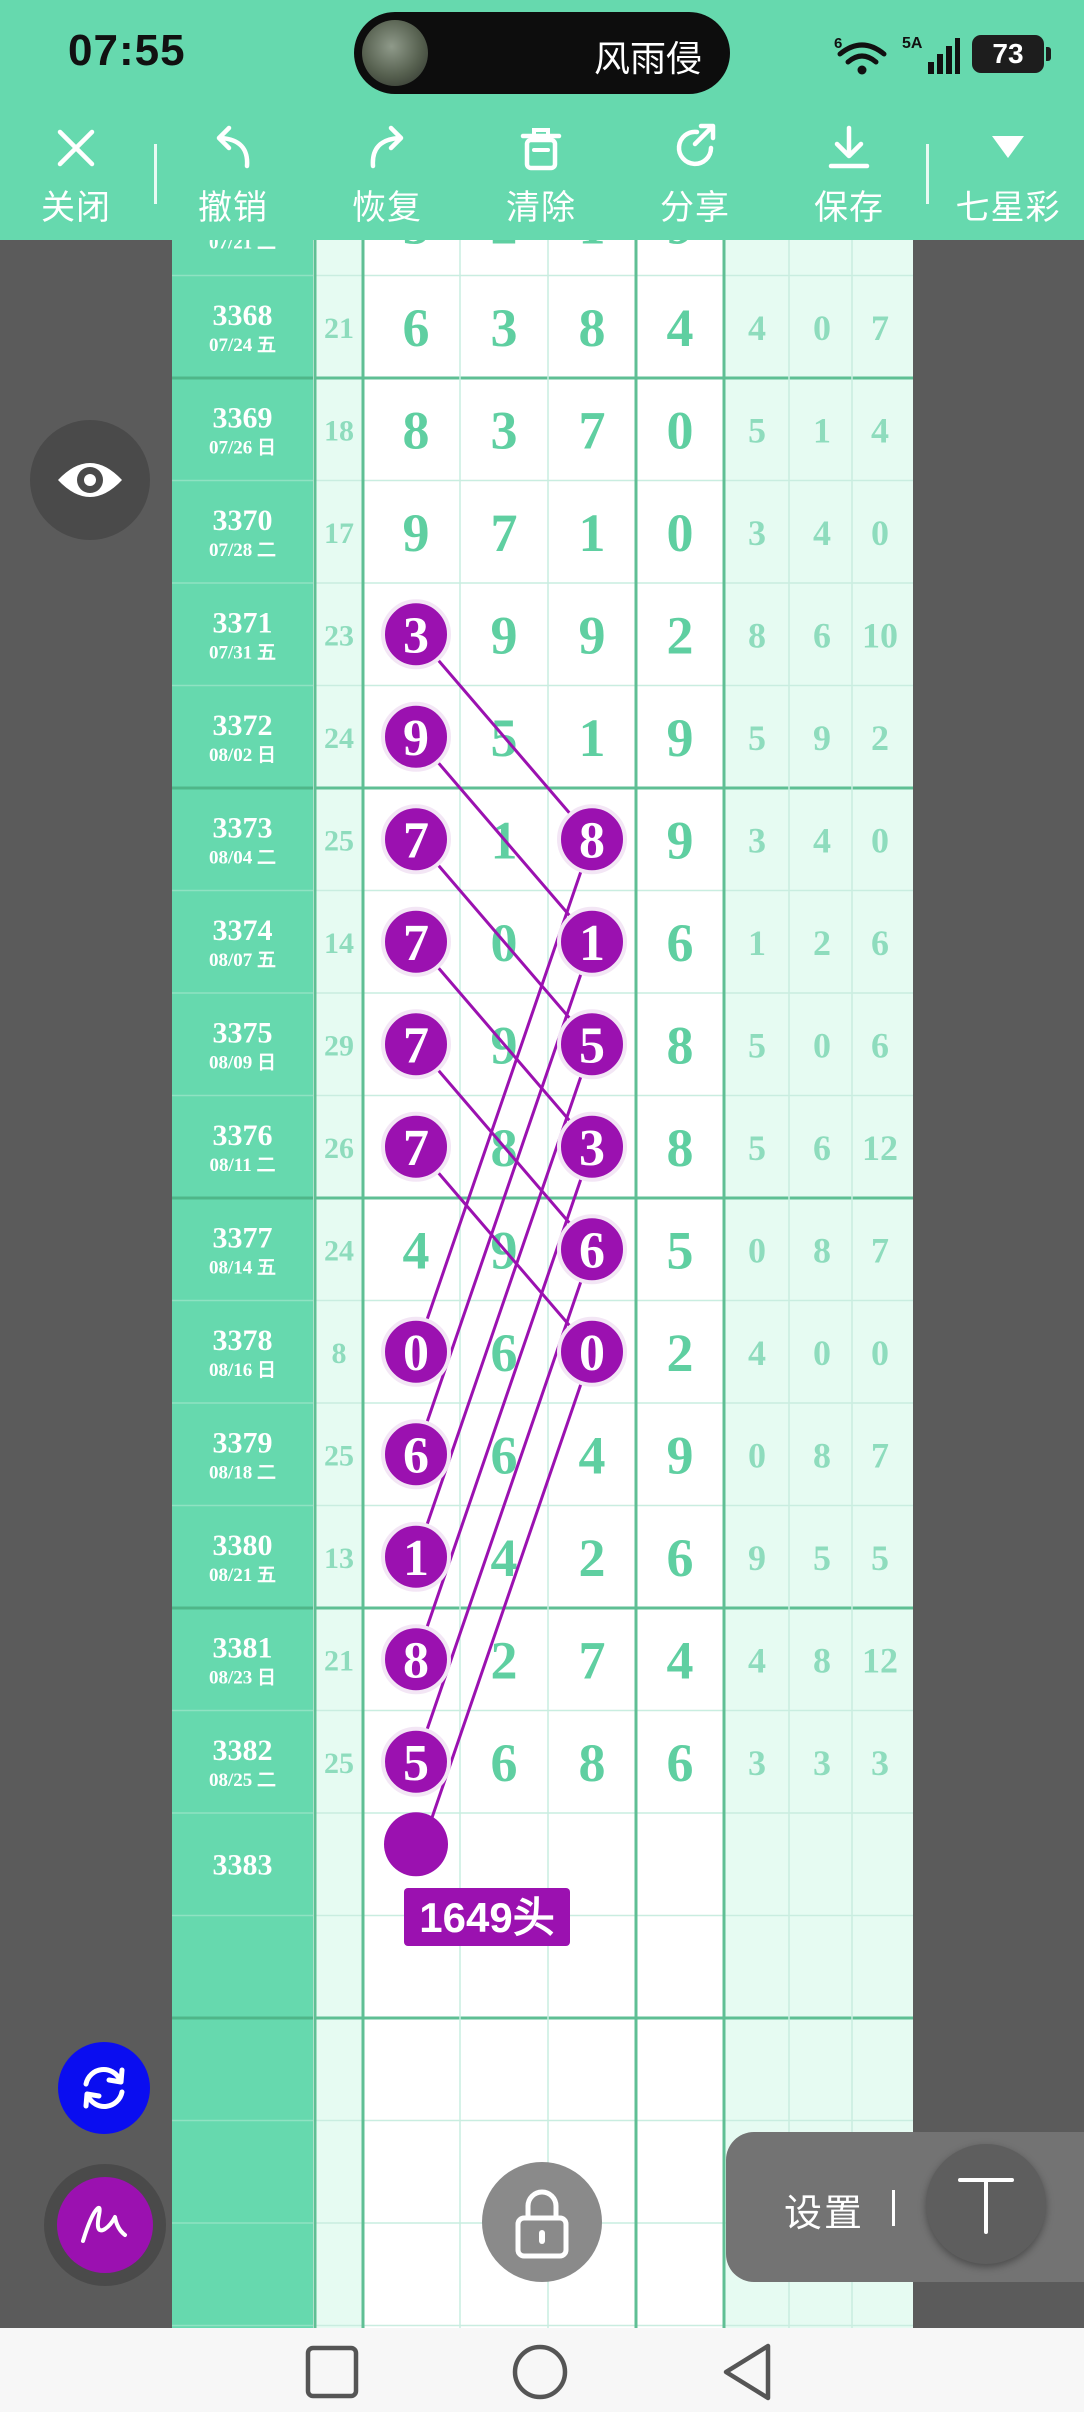 The width and height of the screenshot is (1084, 2412). I want to click on draw-date: 08/18 二, so click(242, 1472).